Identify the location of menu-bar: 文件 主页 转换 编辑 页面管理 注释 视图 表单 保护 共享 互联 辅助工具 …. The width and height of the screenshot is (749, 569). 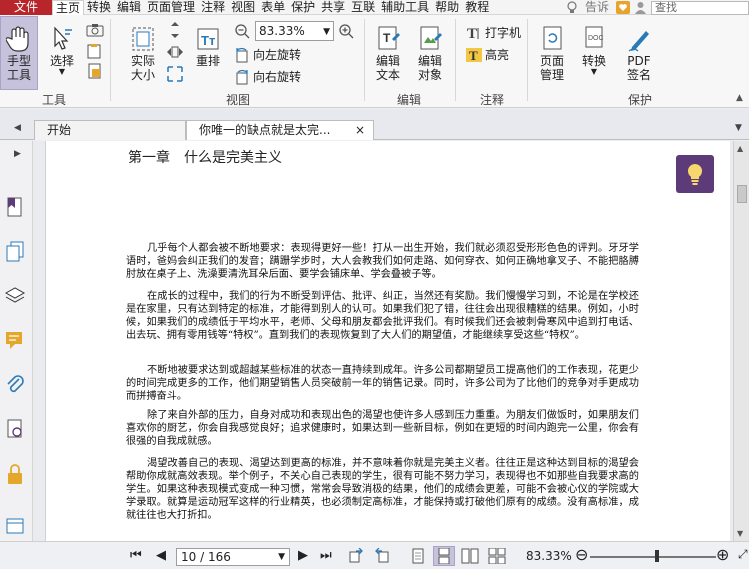
(374, 7).